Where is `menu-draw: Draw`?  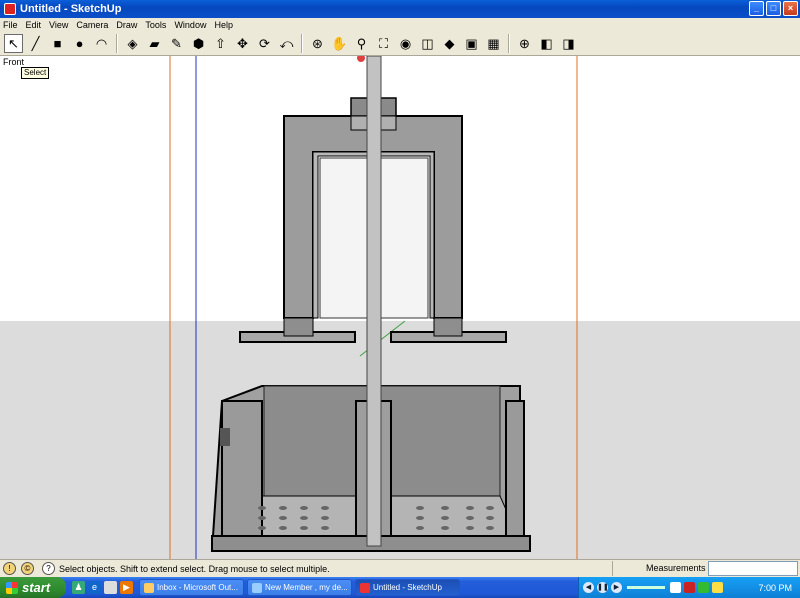 menu-draw: Draw is located at coordinates (126, 25).